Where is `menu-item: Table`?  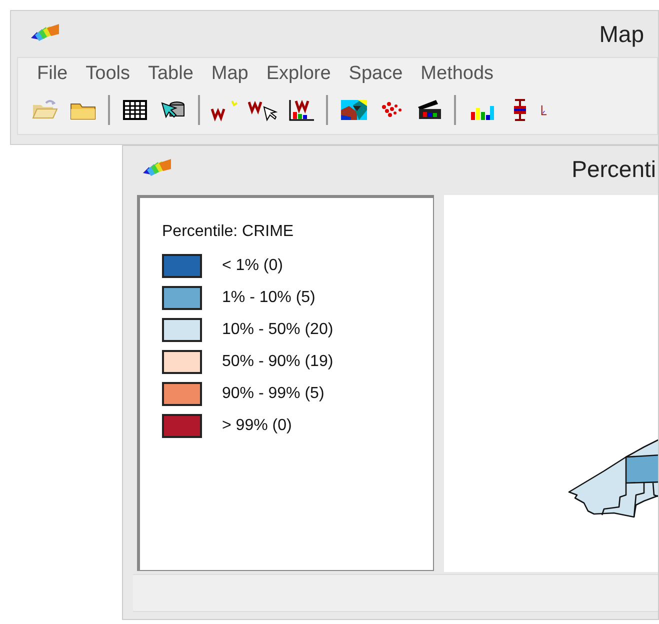
menu-item: Table is located at coordinates (170, 74).